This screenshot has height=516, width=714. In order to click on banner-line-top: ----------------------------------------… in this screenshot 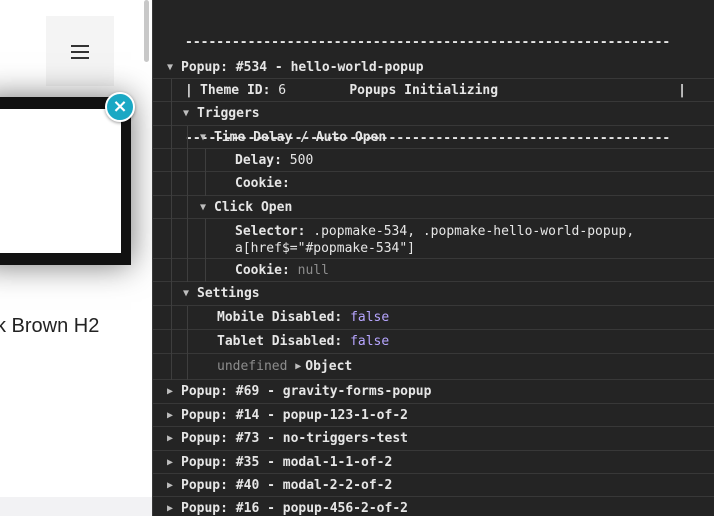, I will do `click(428, 42)`.